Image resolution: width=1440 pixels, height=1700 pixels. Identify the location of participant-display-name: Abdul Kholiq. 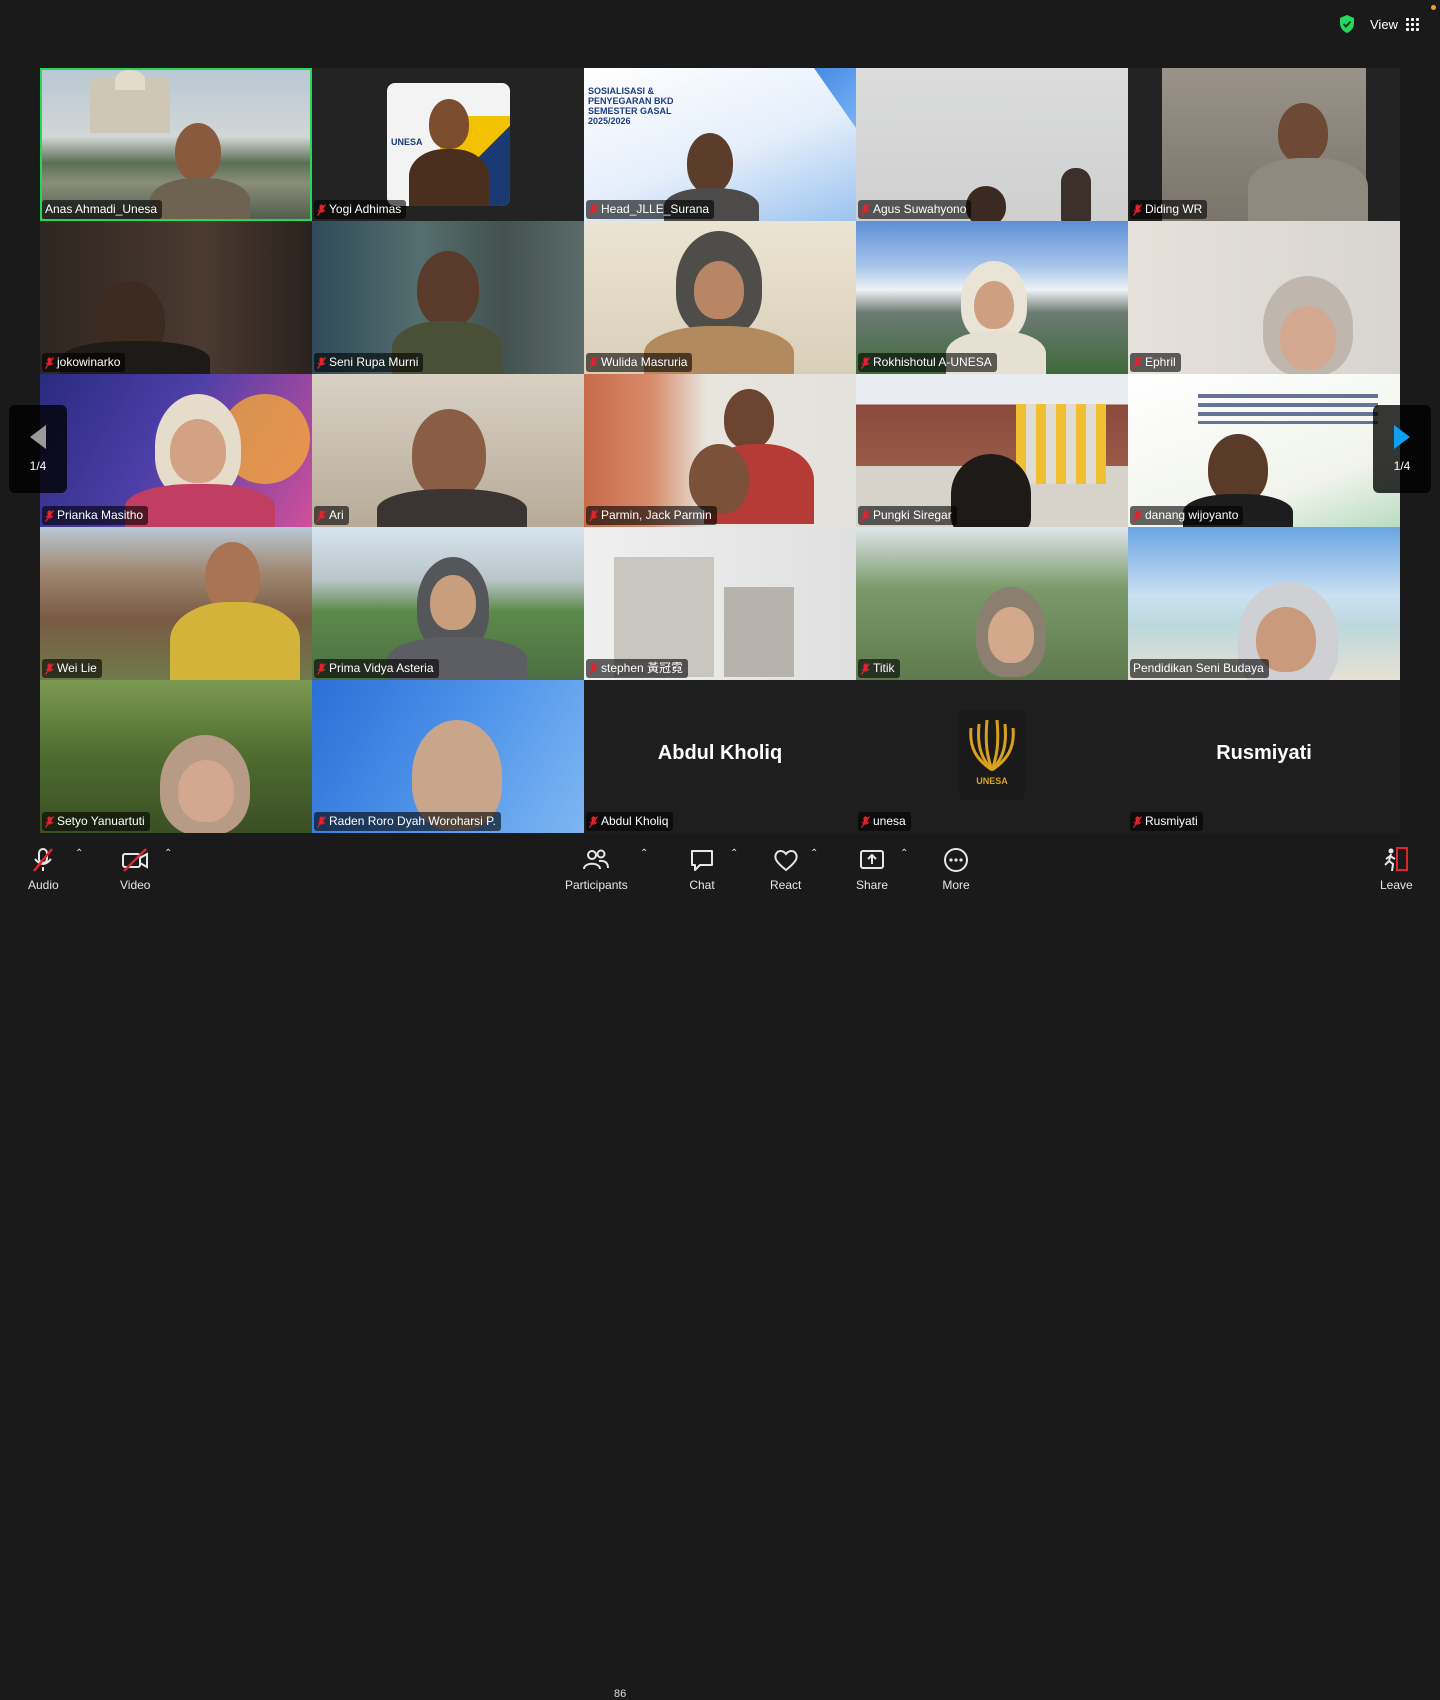
(720, 753).